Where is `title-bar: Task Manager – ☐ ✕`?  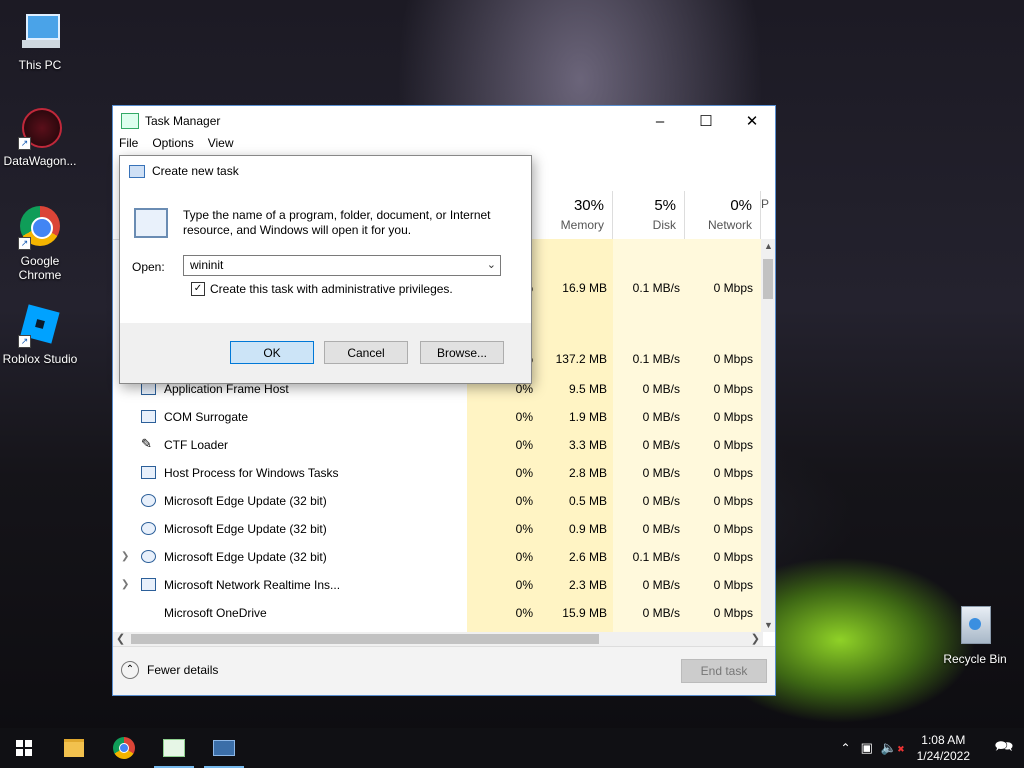
title-bar: Task Manager – ☐ ✕ is located at coordinates (444, 121).